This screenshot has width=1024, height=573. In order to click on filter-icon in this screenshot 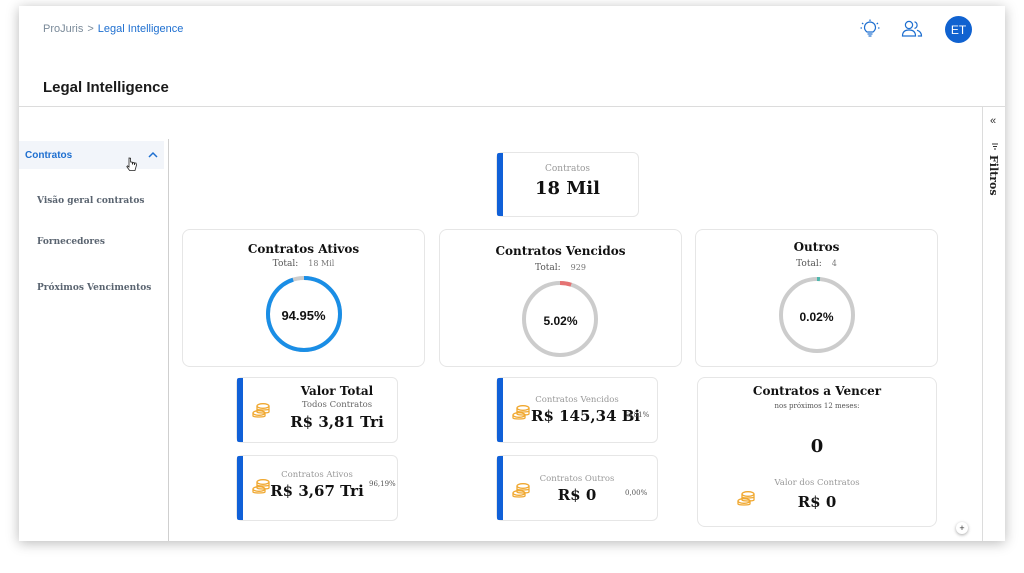, I will do `click(995, 146)`.